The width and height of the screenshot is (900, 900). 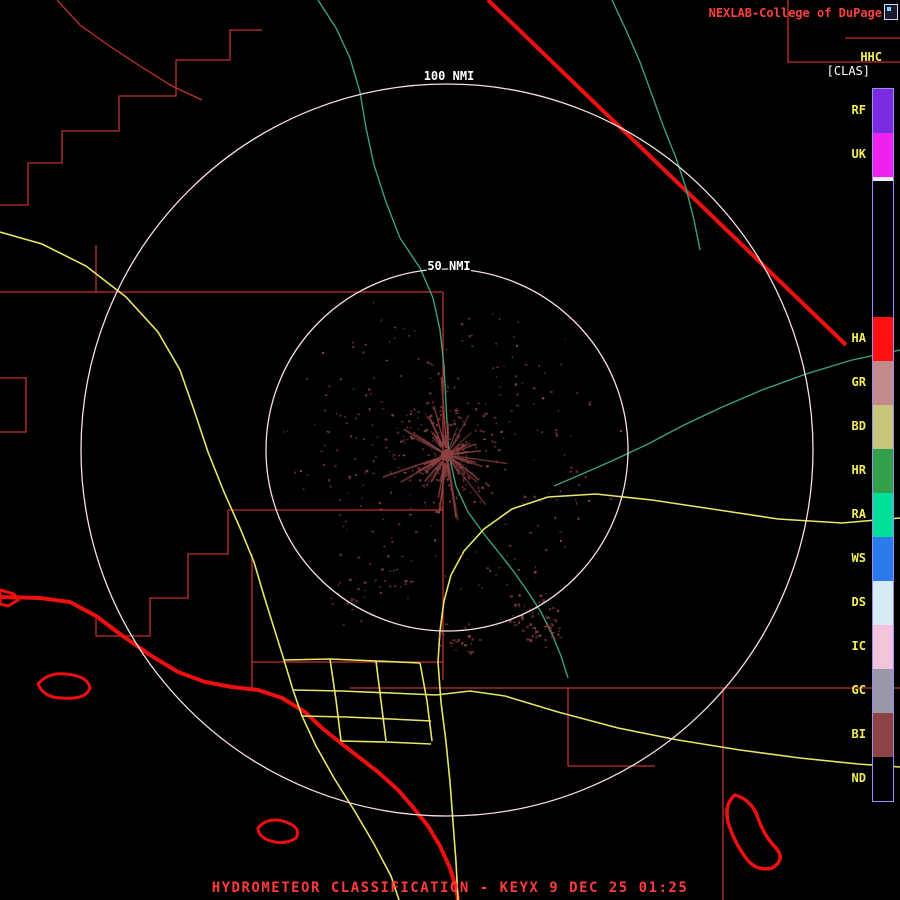 I want to click on legend-label-IC: IC, so click(x=858, y=646).